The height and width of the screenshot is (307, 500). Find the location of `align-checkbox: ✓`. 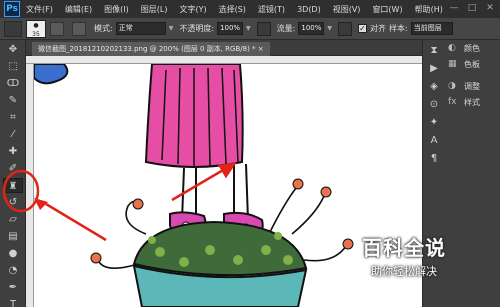

align-checkbox: ✓ is located at coordinates (363, 28).